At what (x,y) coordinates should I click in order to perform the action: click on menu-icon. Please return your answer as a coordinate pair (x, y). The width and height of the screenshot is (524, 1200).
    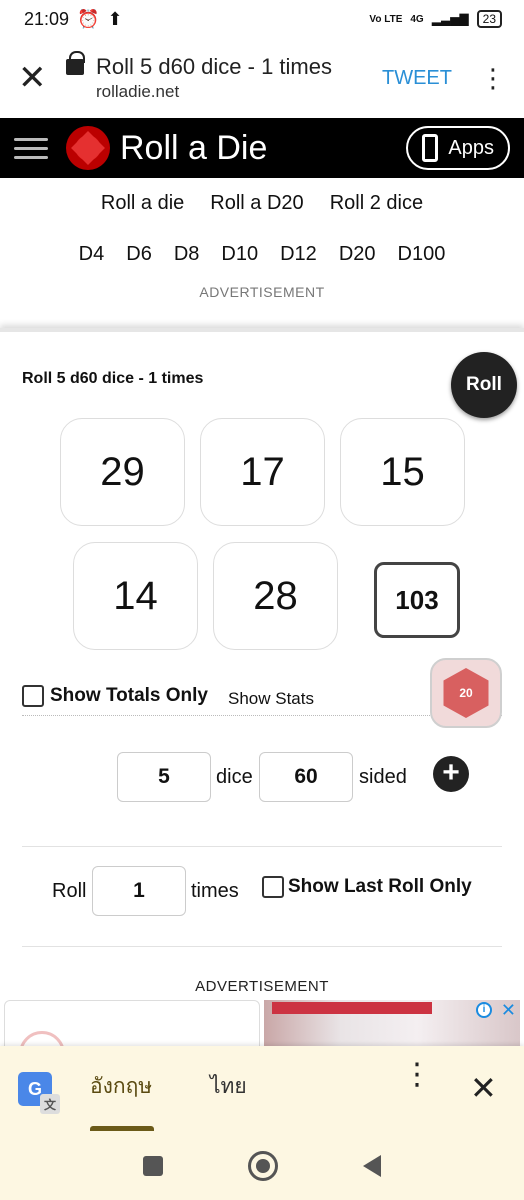
    Looking at the image, I should click on (31, 148).